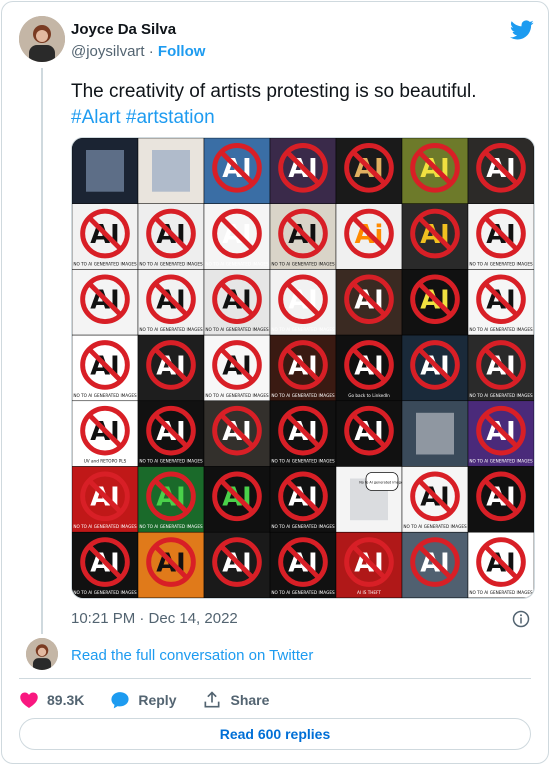 This screenshot has height=767, width=552. What do you see at coordinates (154, 618) in the screenshot?
I see `tweet-timestamp: 10:21 PM · Dec 14, 2022` at bounding box center [154, 618].